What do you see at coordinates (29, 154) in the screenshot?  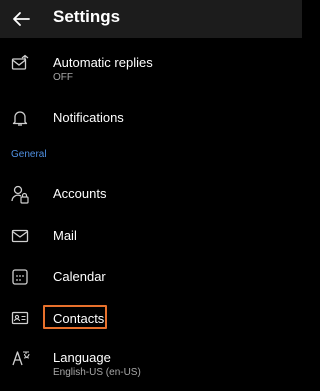 I see `section-header-general: General` at bounding box center [29, 154].